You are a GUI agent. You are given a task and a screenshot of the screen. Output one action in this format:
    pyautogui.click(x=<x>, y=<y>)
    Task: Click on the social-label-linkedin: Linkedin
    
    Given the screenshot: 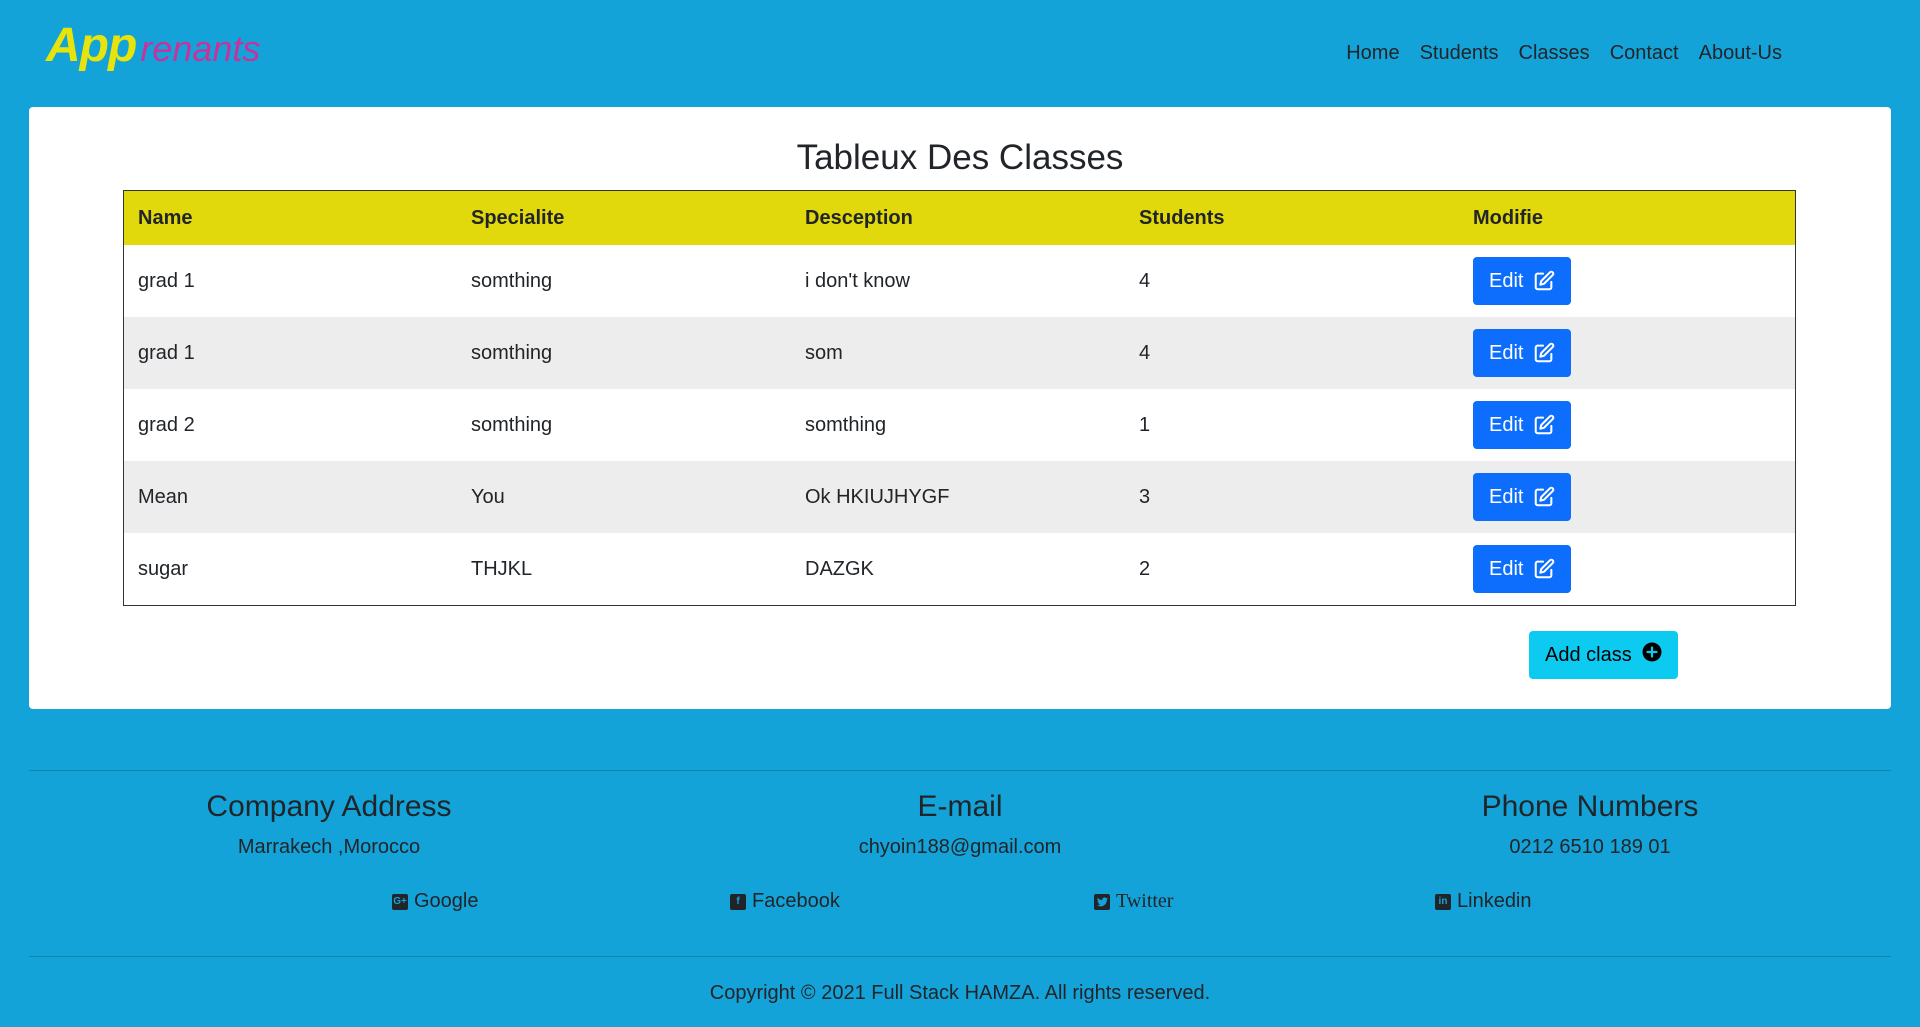 What is the action you would take?
    pyautogui.click(x=1494, y=901)
    